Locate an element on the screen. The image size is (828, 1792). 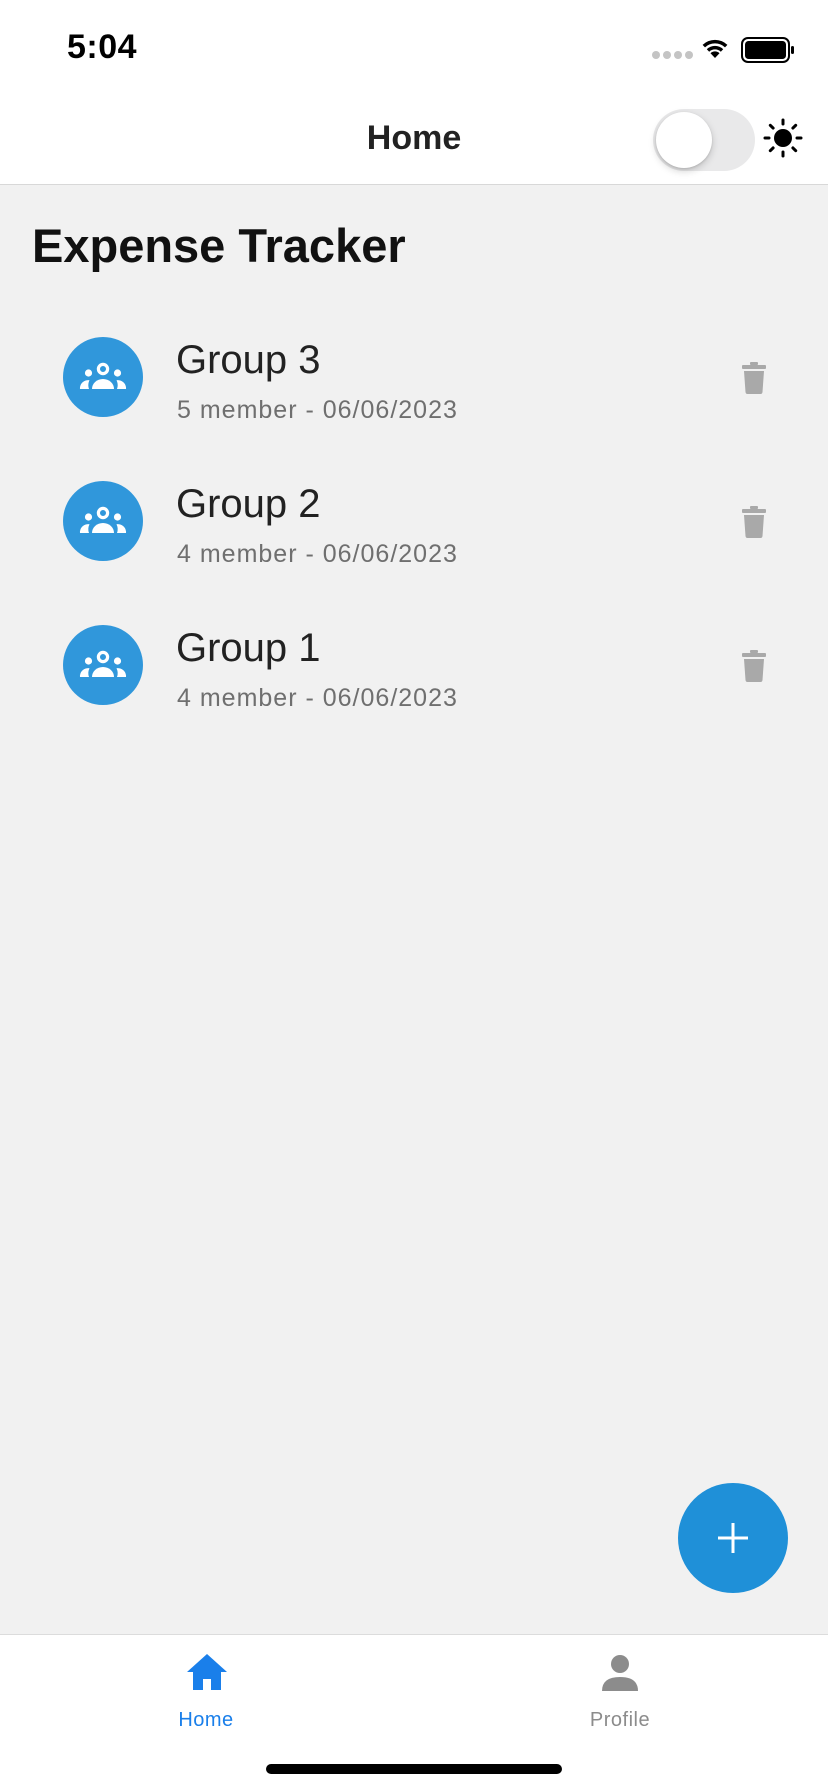
group-name: Group 3 is located at coordinates (248, 360).